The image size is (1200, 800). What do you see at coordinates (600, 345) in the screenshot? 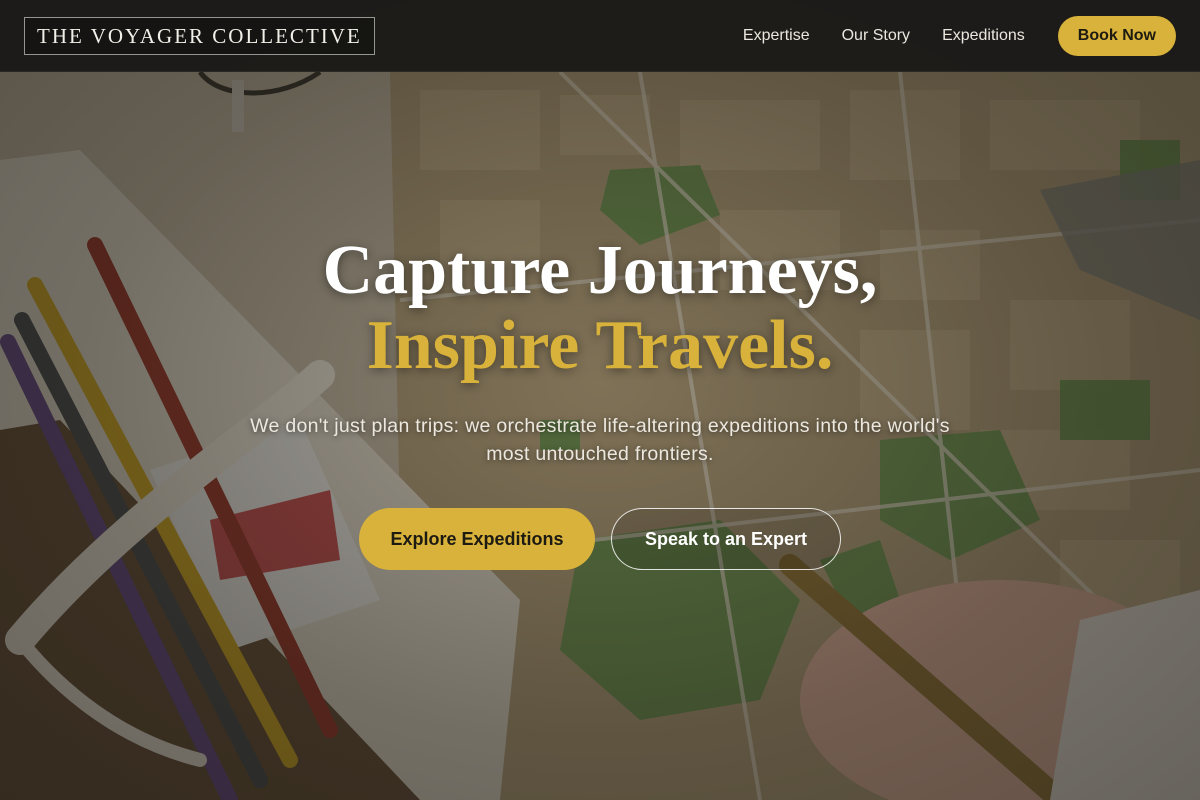
I see `headline-line-2: Inspire Travels.` at bounding box center [600, 345].